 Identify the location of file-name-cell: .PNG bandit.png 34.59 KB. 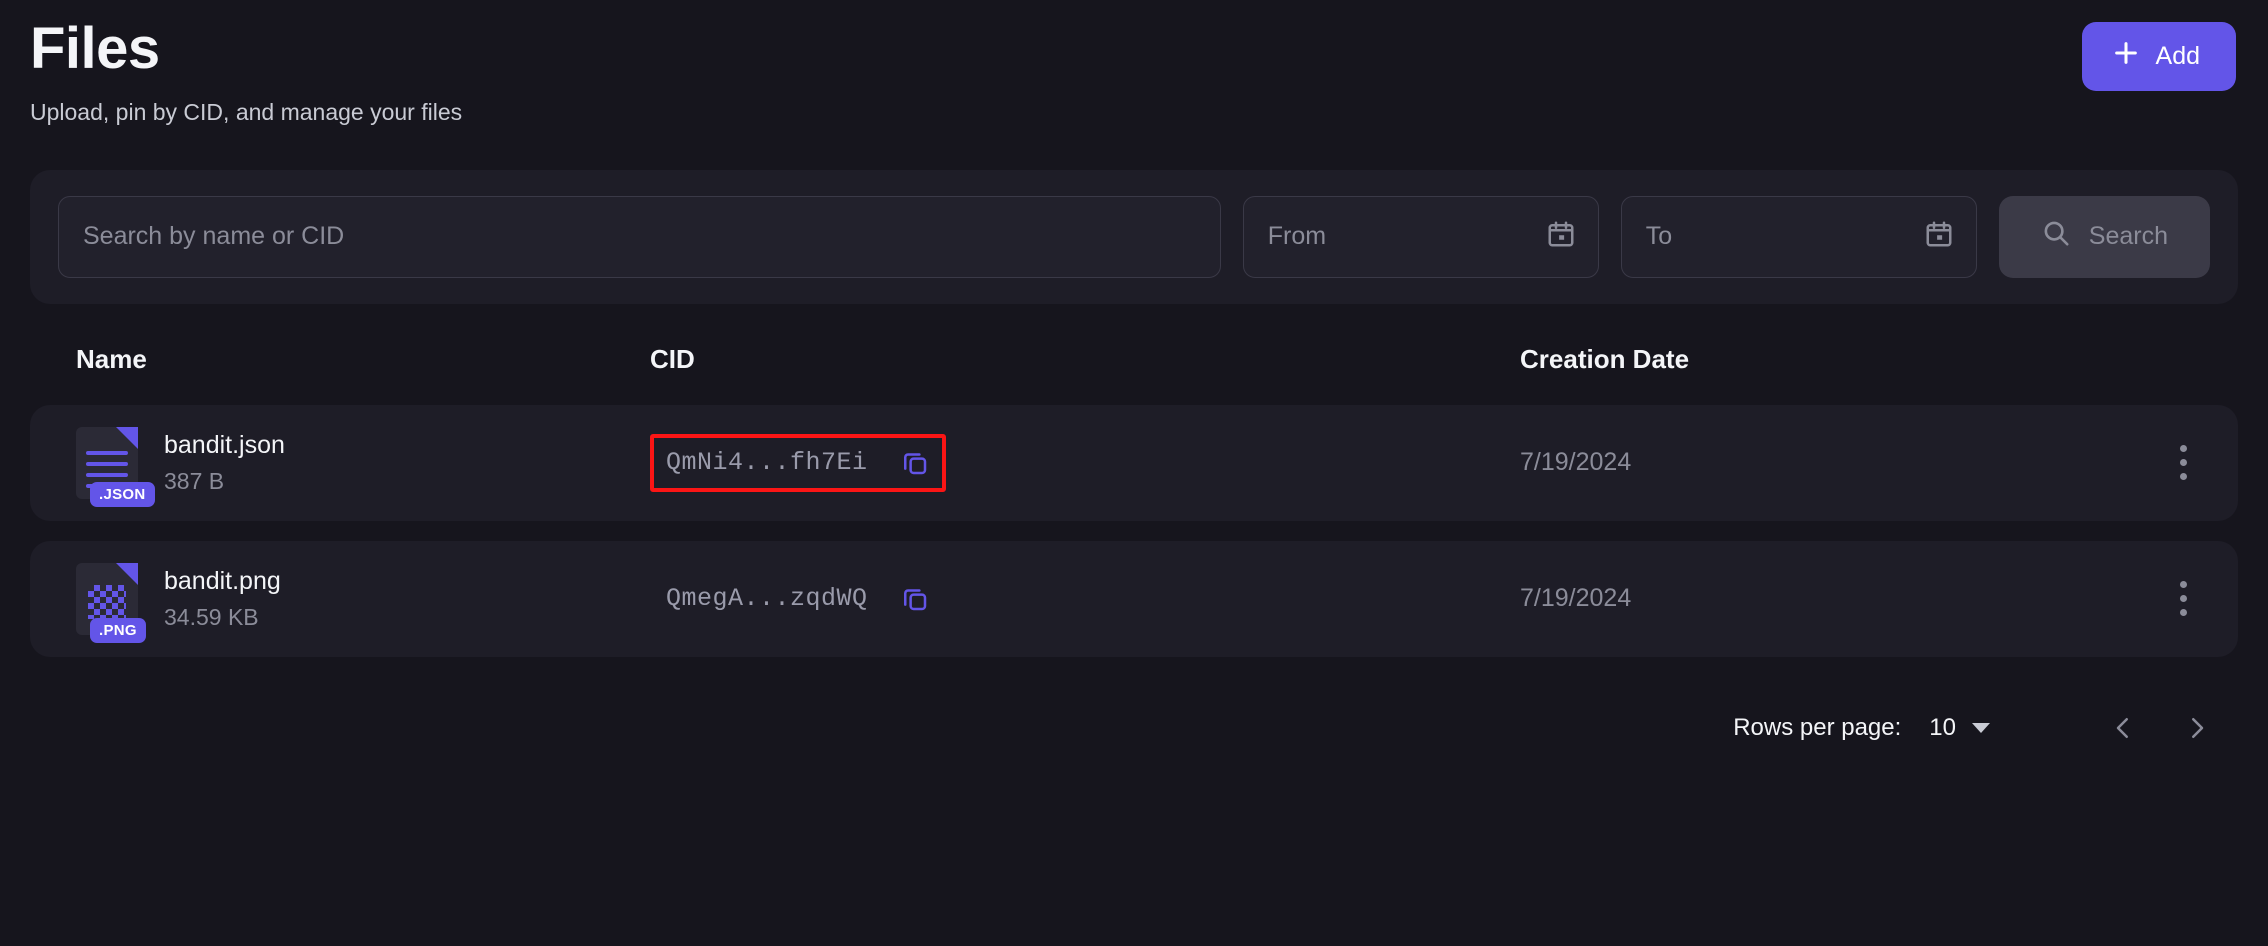
(340, 602).